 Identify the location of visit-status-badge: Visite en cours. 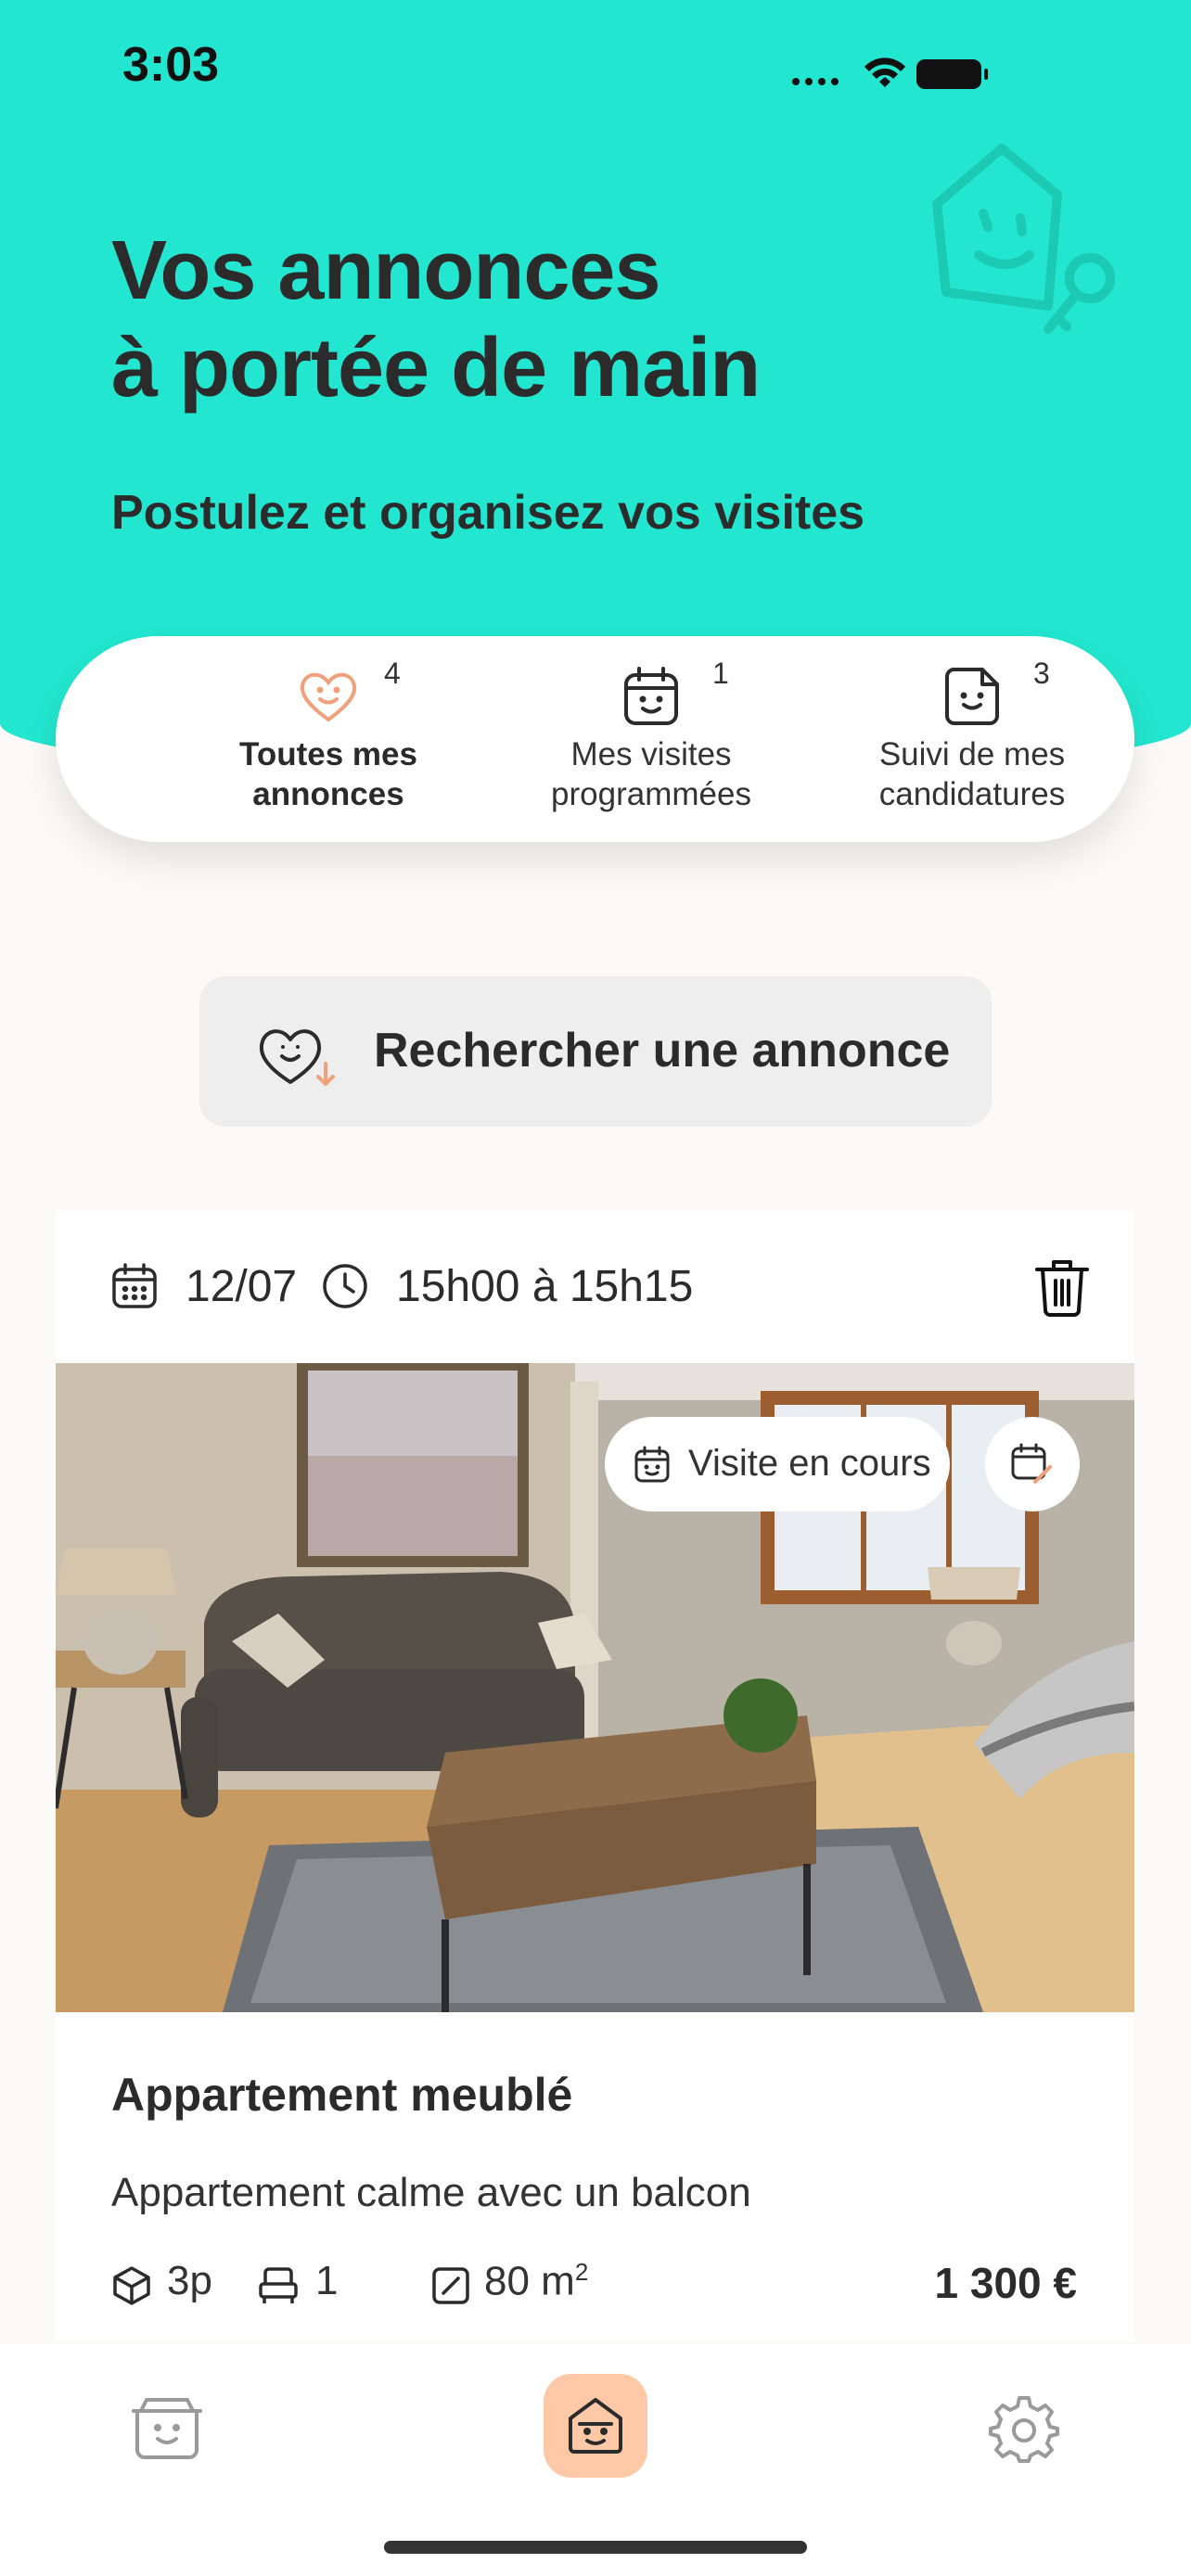
(777, 1464).